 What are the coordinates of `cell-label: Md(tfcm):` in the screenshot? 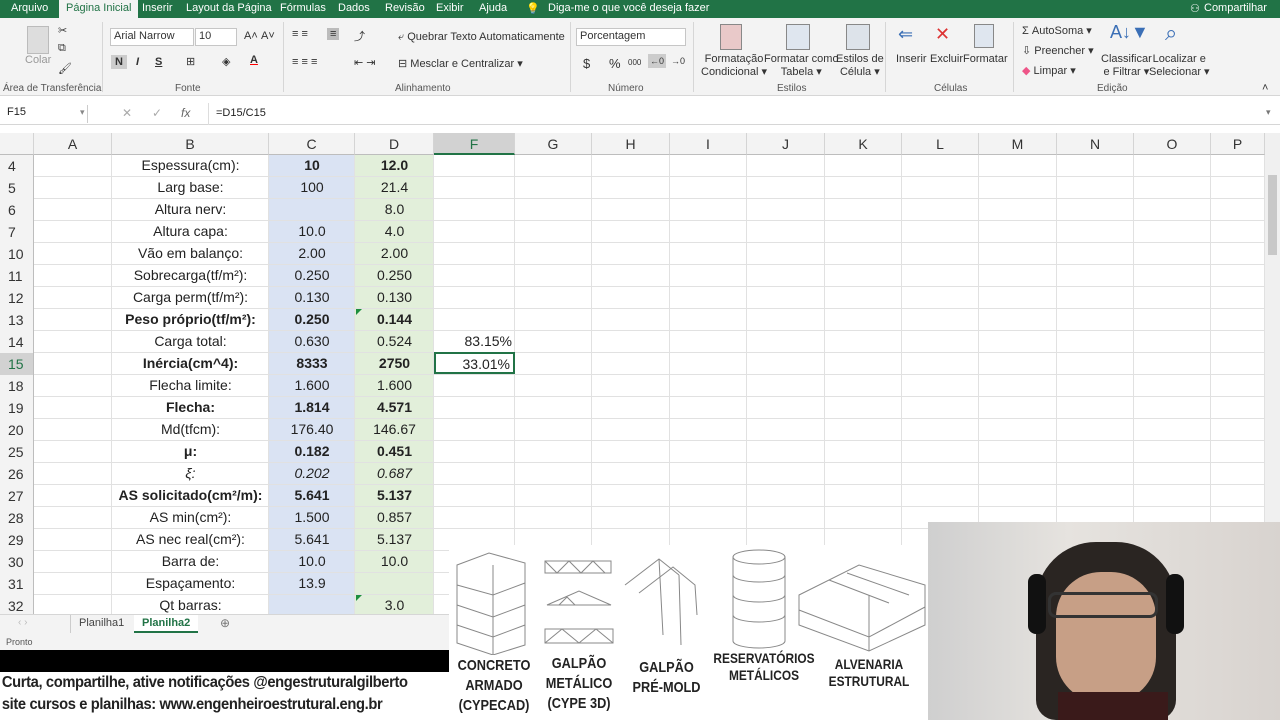 It's located at (190, 429).